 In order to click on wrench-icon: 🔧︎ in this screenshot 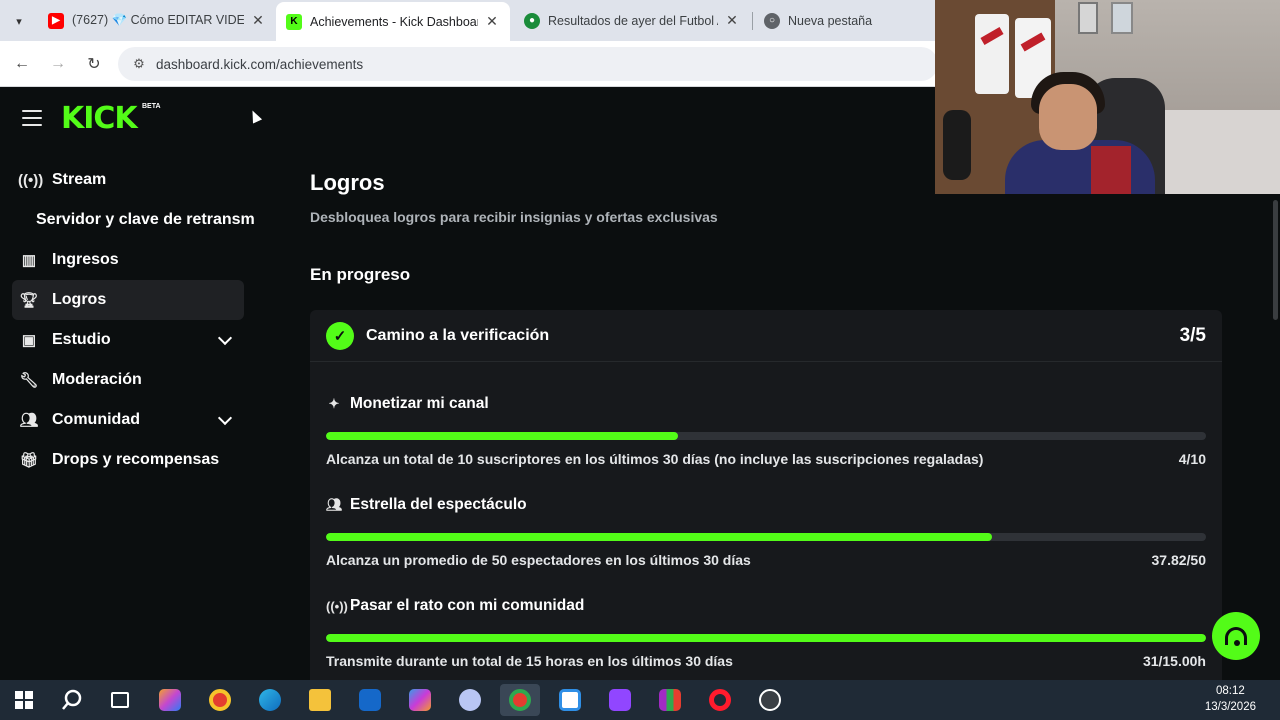, I will do `click(29, 380)`.